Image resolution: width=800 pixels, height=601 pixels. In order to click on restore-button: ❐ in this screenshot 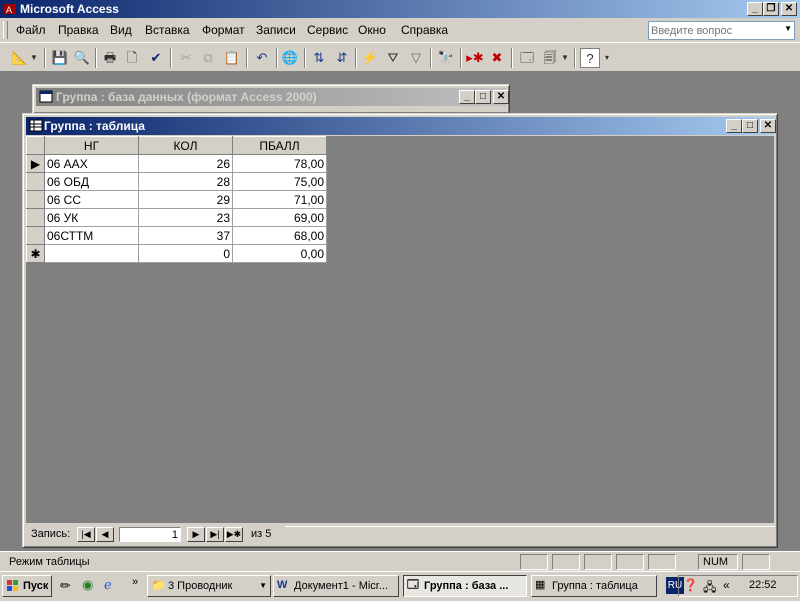, I will do `click(771, 9)`.